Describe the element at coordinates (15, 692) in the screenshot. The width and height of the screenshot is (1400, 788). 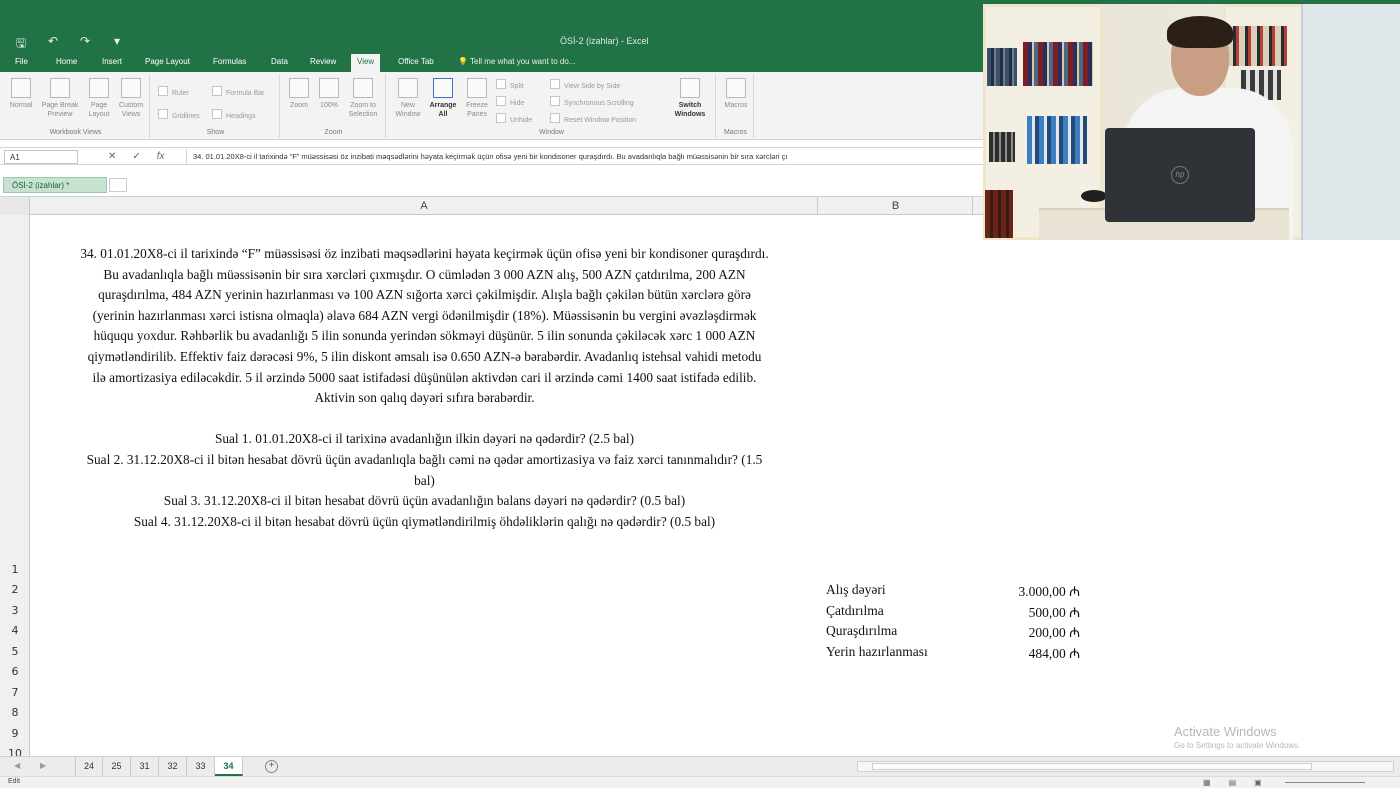
I see `row-header: 7` at that location.